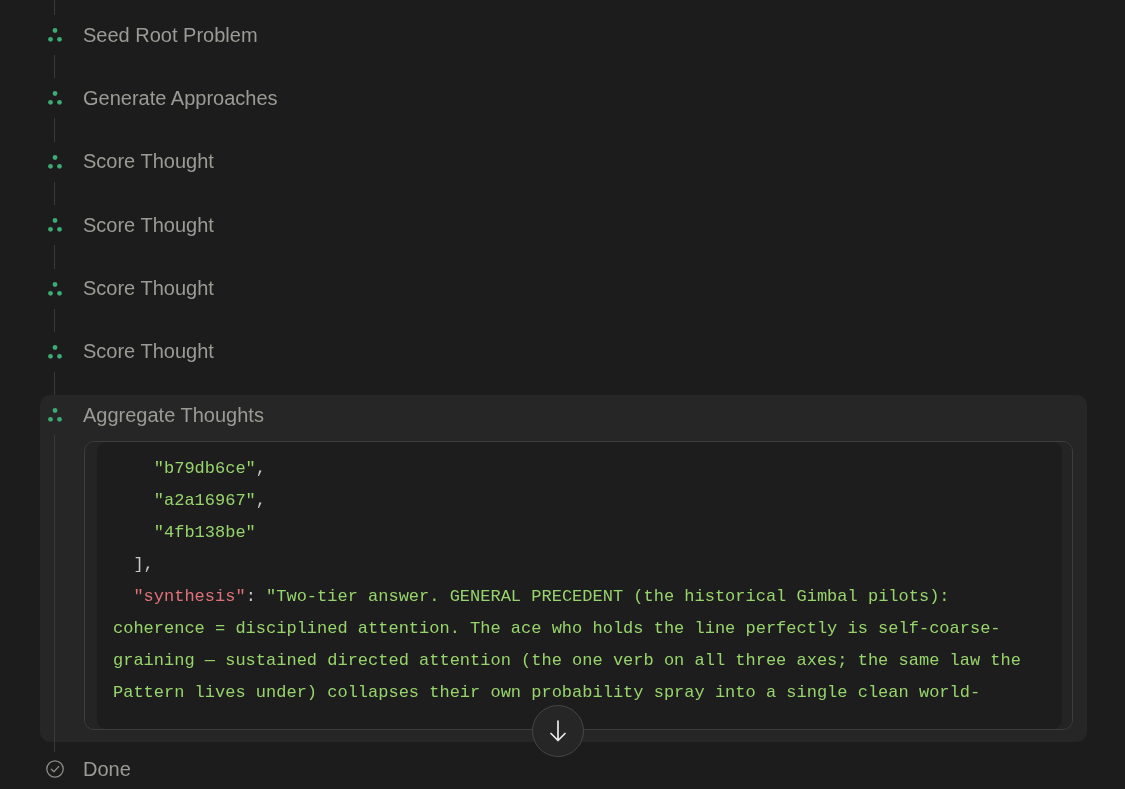 This screenshot has height=789, width=1125. What do you see at coordinates (209, 501) in the screenshot?
I see `code-line: "a2a16967",` at bounding box center [209, 501].